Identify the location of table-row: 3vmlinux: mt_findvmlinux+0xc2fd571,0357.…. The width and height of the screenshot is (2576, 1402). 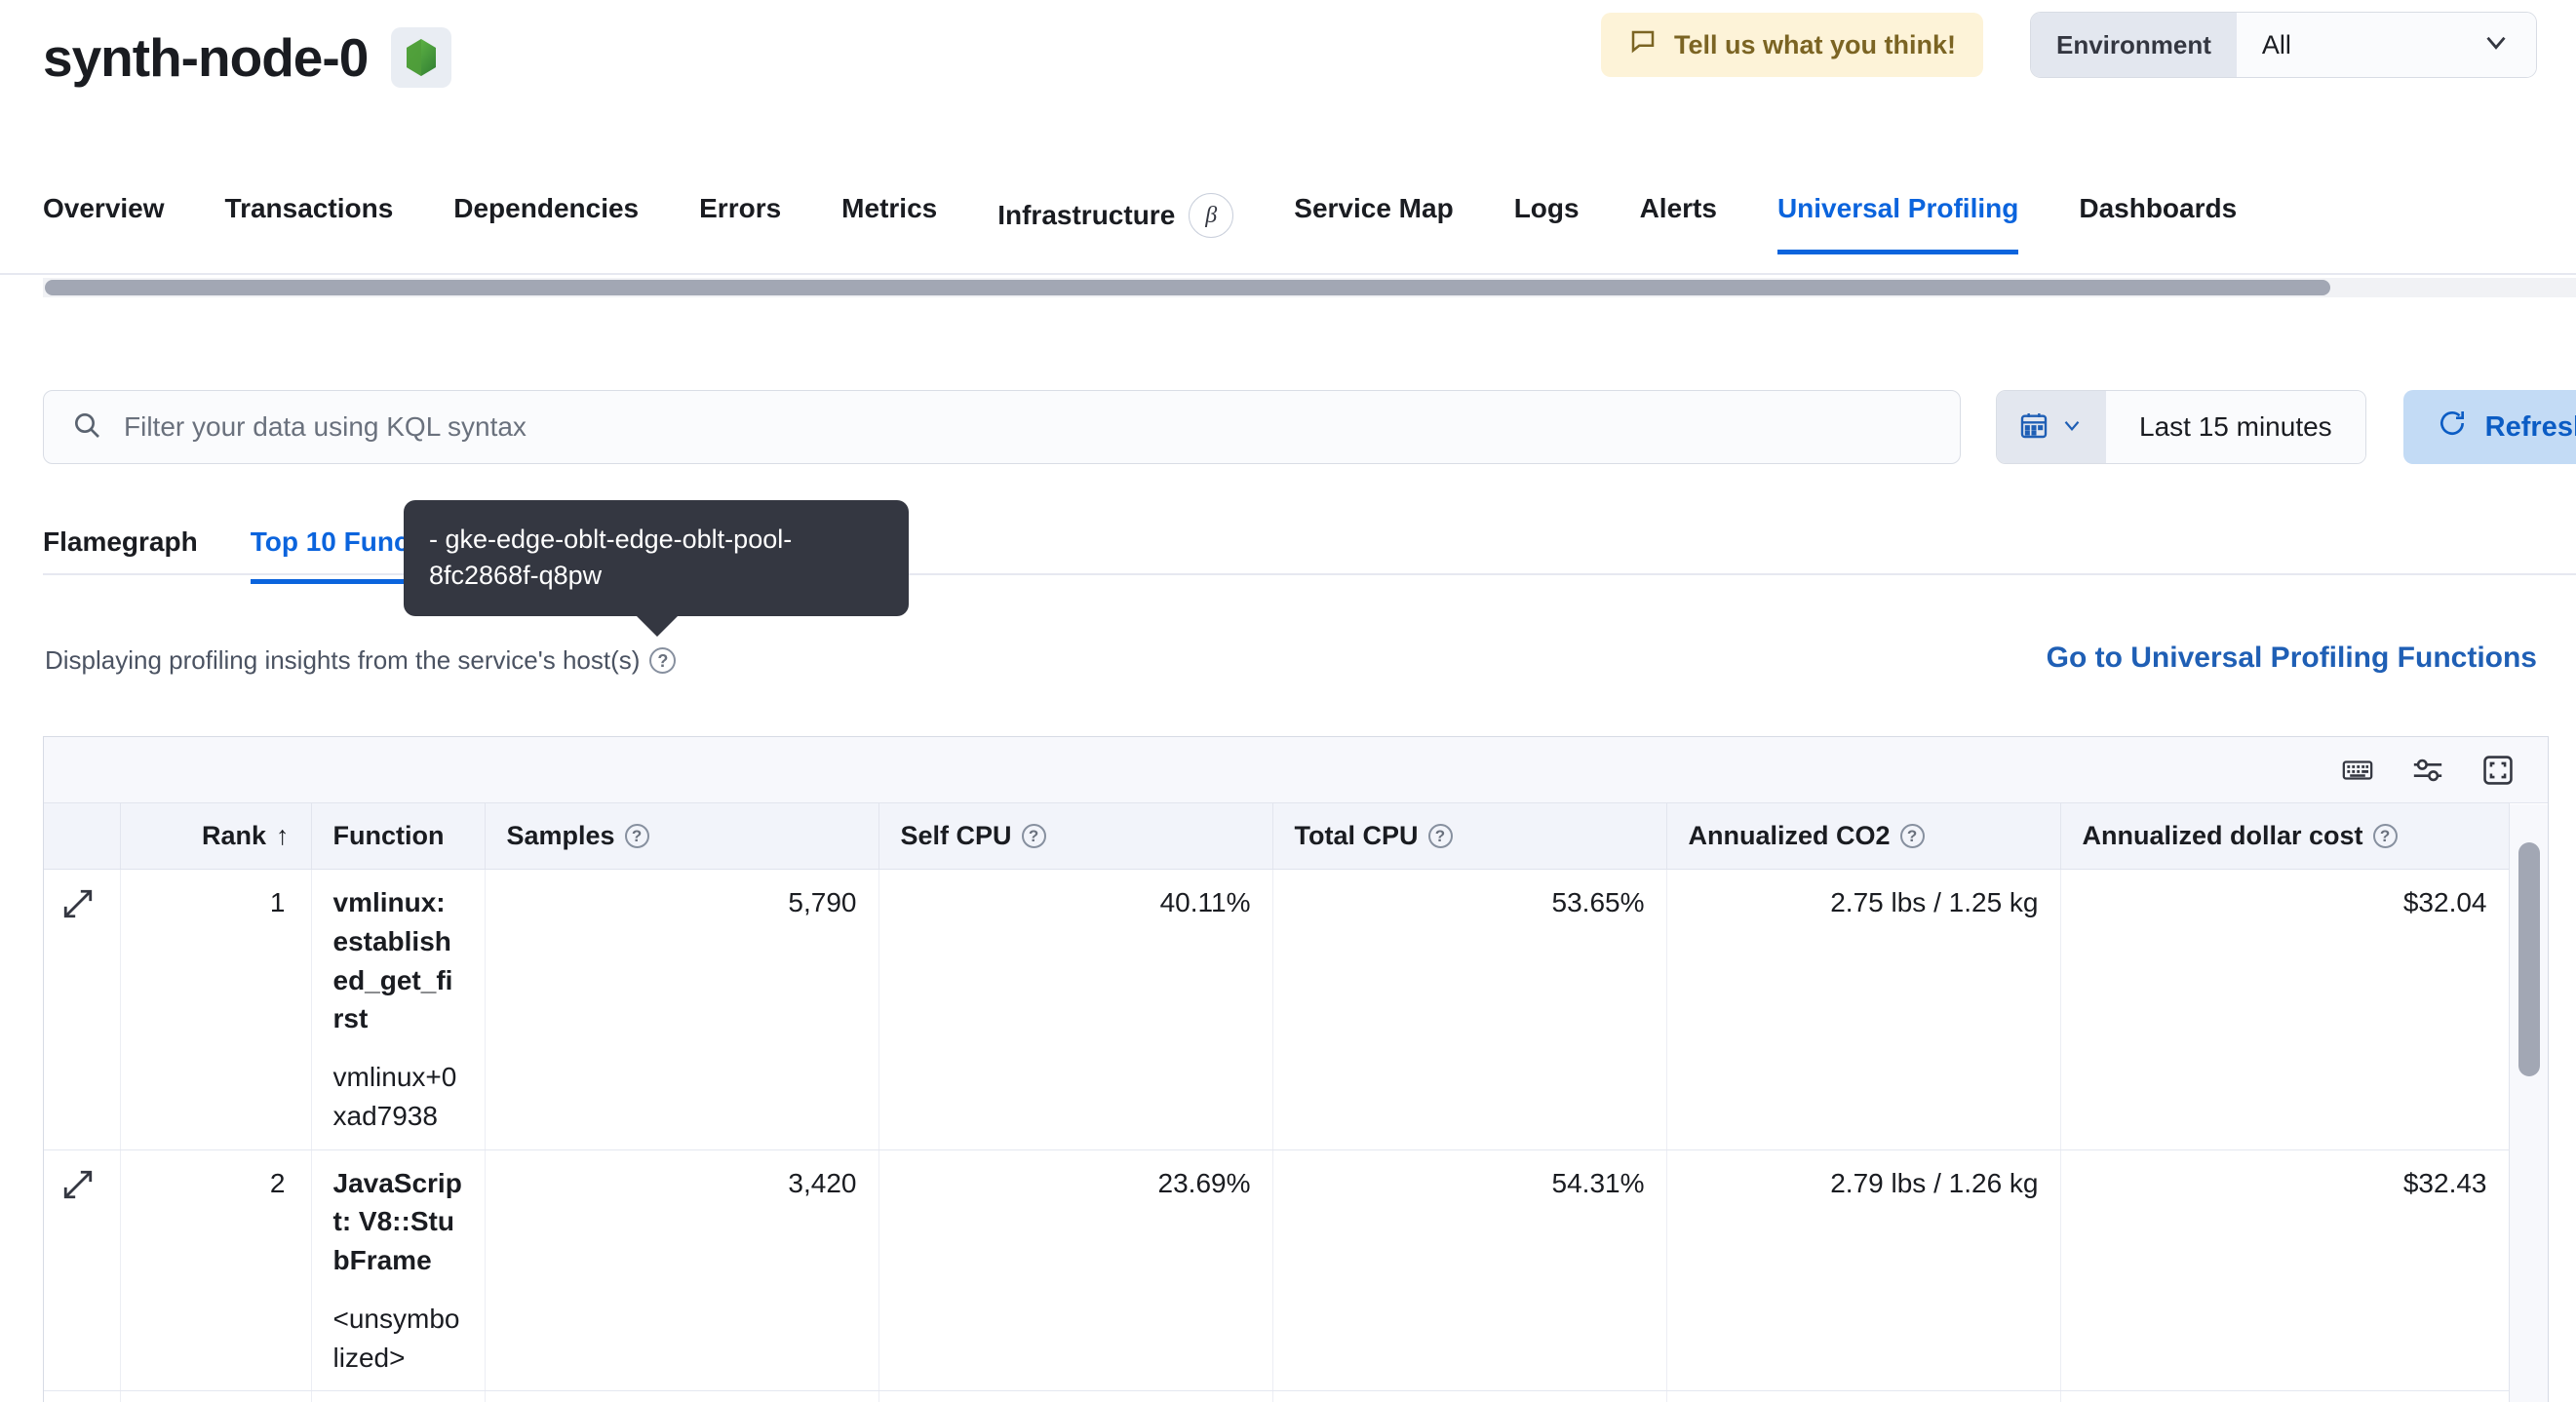
(1277, 1396).